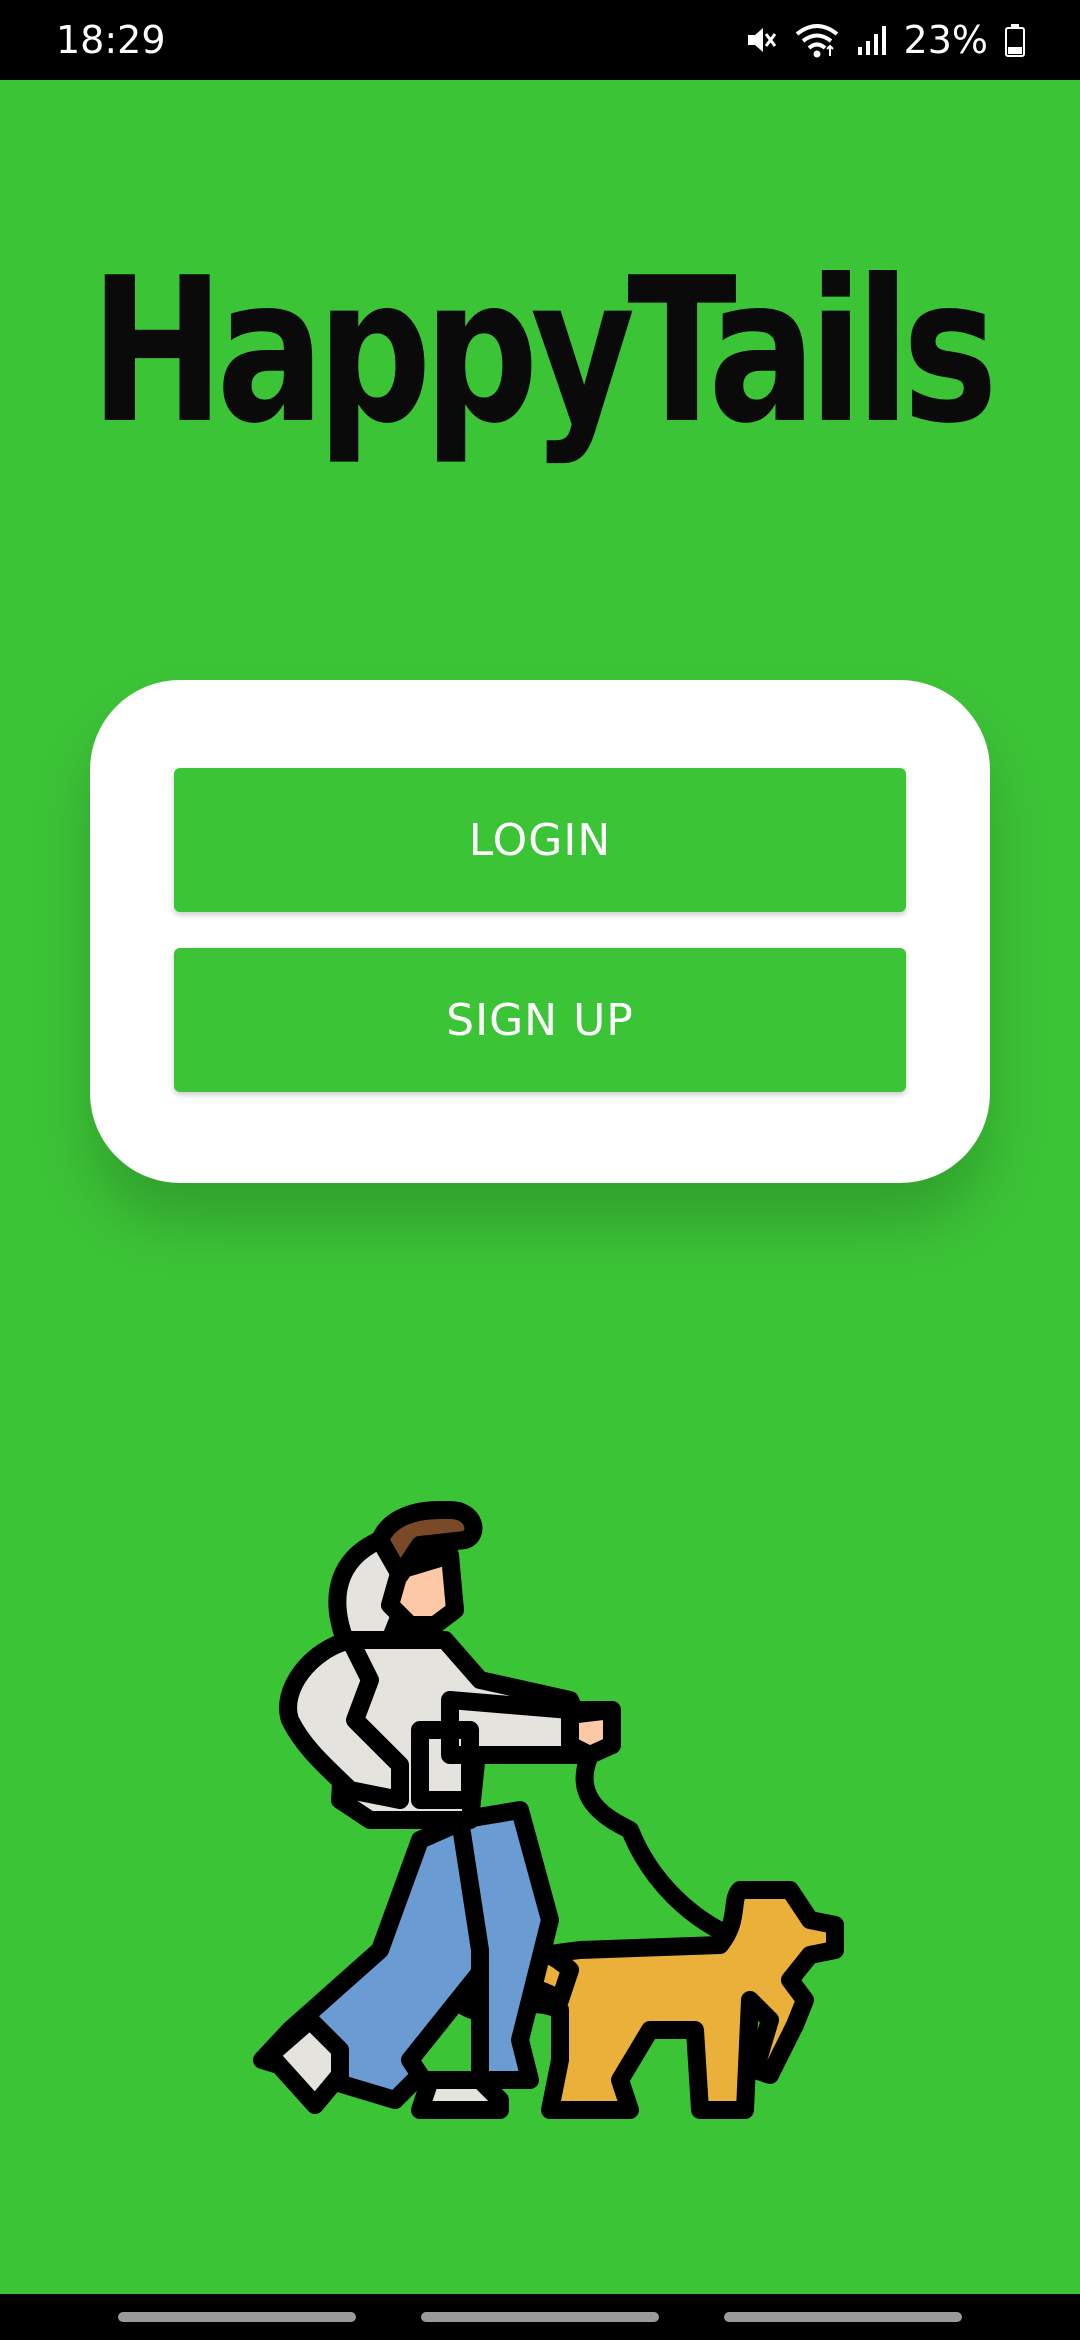 This screenshot has height=2340, width=1080. I want to click on battery-percent: 23%, so click(945, 40).